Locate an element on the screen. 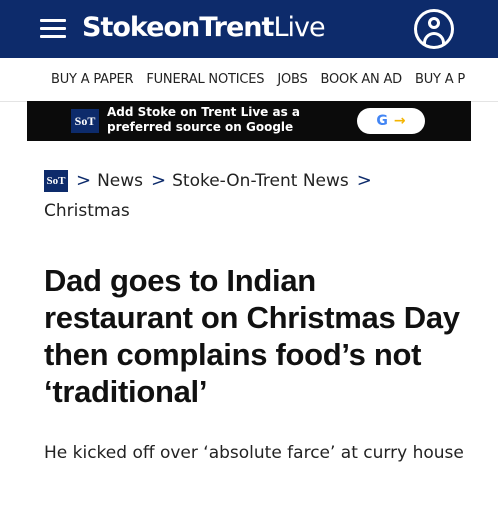 The width and height of the screenshot is (498, 512). site-logo: StokeonTrentLive is located at coordinates (204, 27).